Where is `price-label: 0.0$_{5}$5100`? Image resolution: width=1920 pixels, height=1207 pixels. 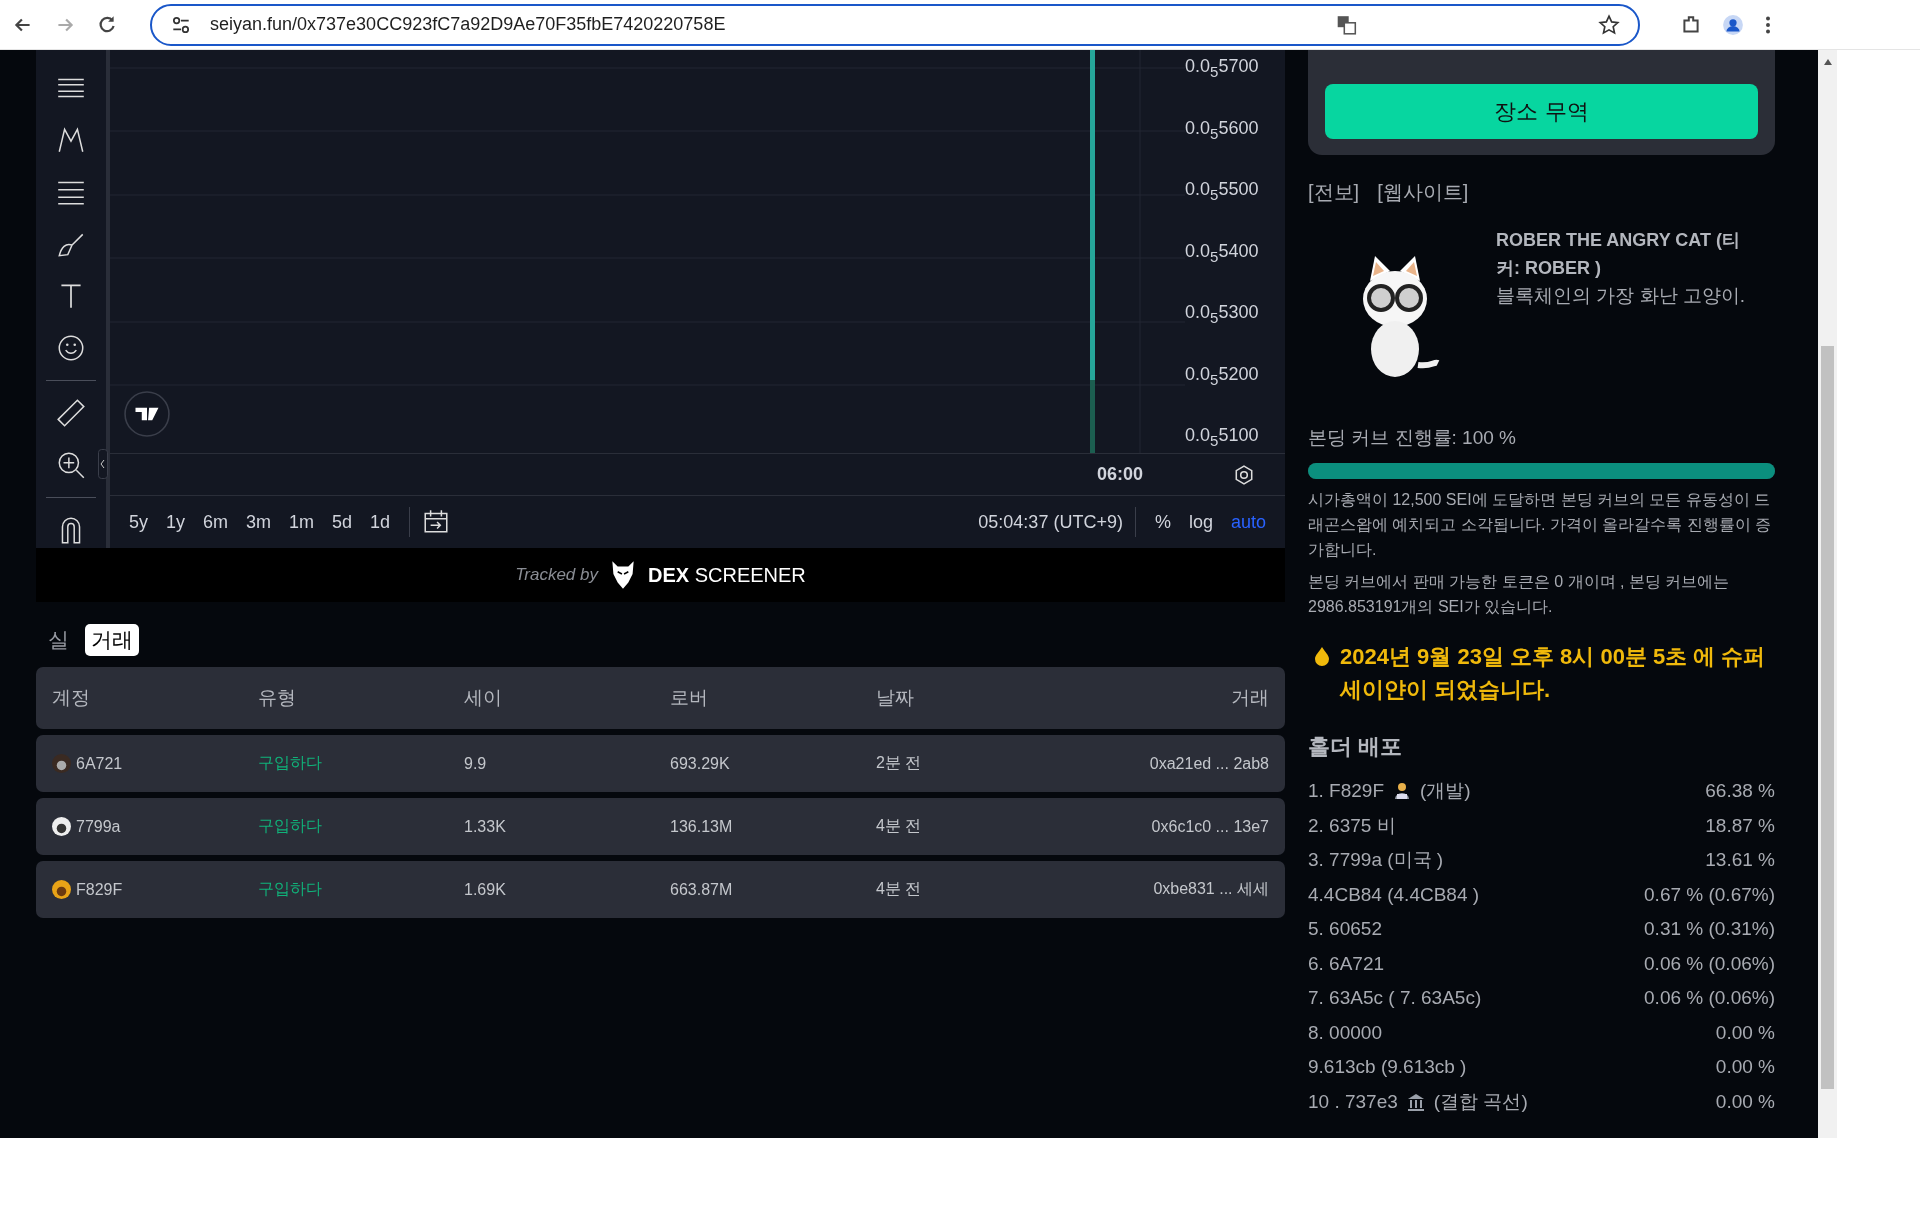
price-label: 0.0$_{5}$5100 is located at coordinates (1222, 437).